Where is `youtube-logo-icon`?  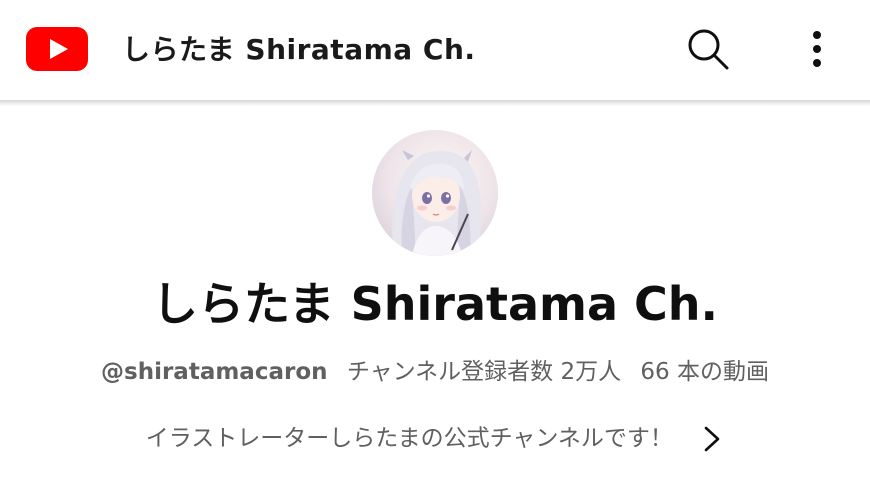 youtube-logo-icon is located at coordinates (57, 49).